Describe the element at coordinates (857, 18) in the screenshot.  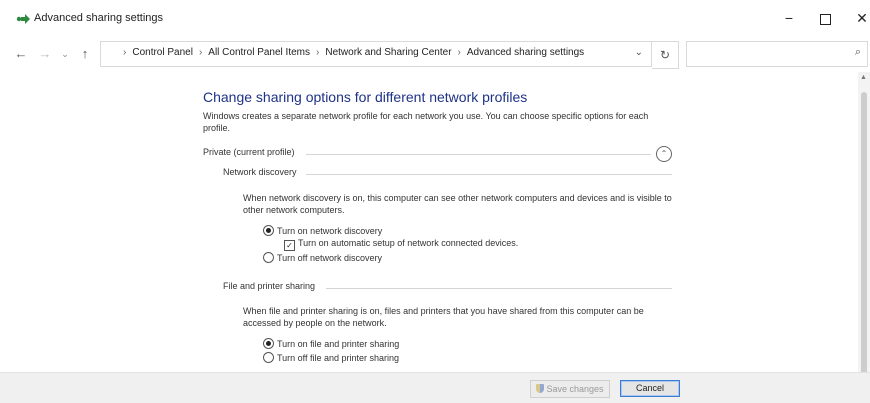
I see `close-button: ✕` at that location.